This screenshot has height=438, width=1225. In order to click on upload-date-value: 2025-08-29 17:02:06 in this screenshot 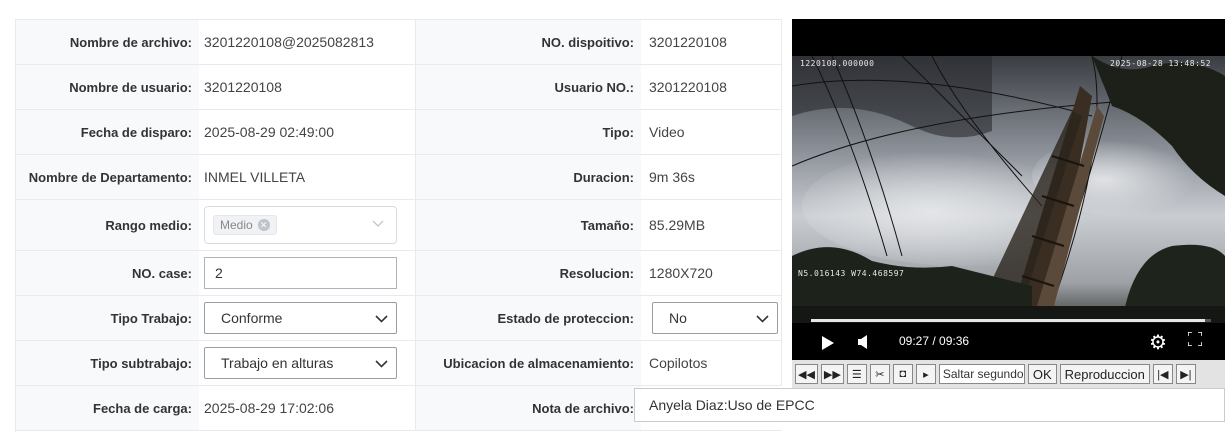, I will do `click(307, 408)`.